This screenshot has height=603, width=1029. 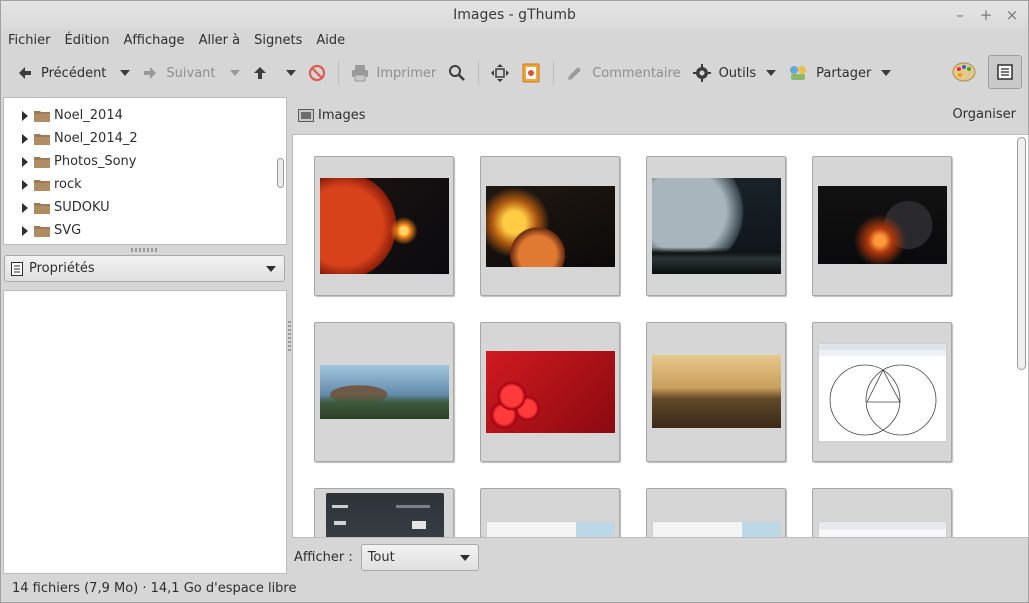 What do you see at coordinates (381, 517) in the screenshot?
I see `settings-screenshot-drawing` at bounding box center [381, 517].